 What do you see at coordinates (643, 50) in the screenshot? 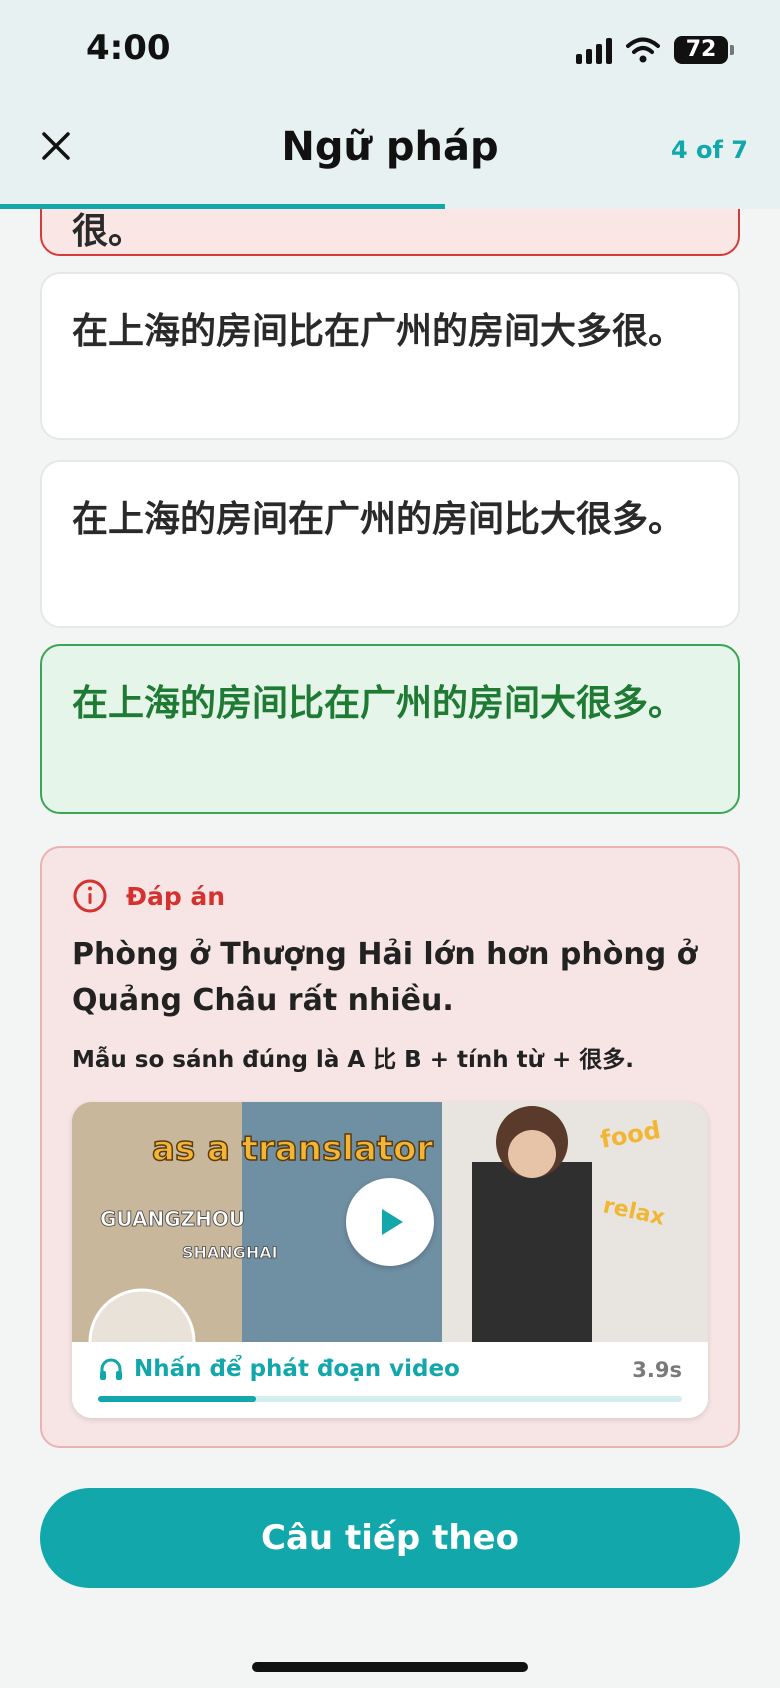
I see `wifi-icon` at bounding box center [643, 50].